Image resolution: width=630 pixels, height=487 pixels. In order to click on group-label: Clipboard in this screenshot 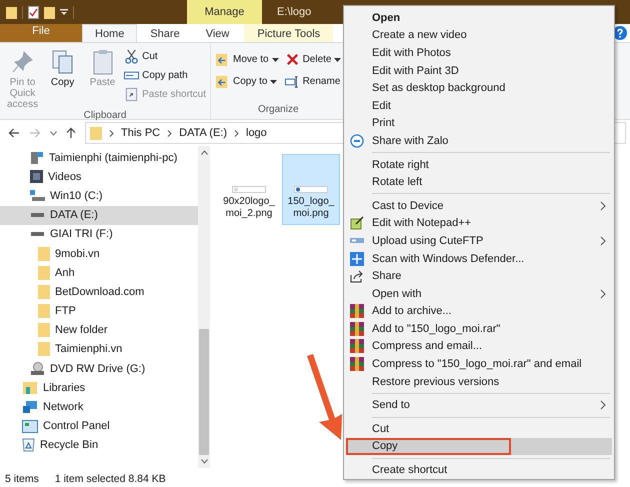, I will do `click(105, 115)`.